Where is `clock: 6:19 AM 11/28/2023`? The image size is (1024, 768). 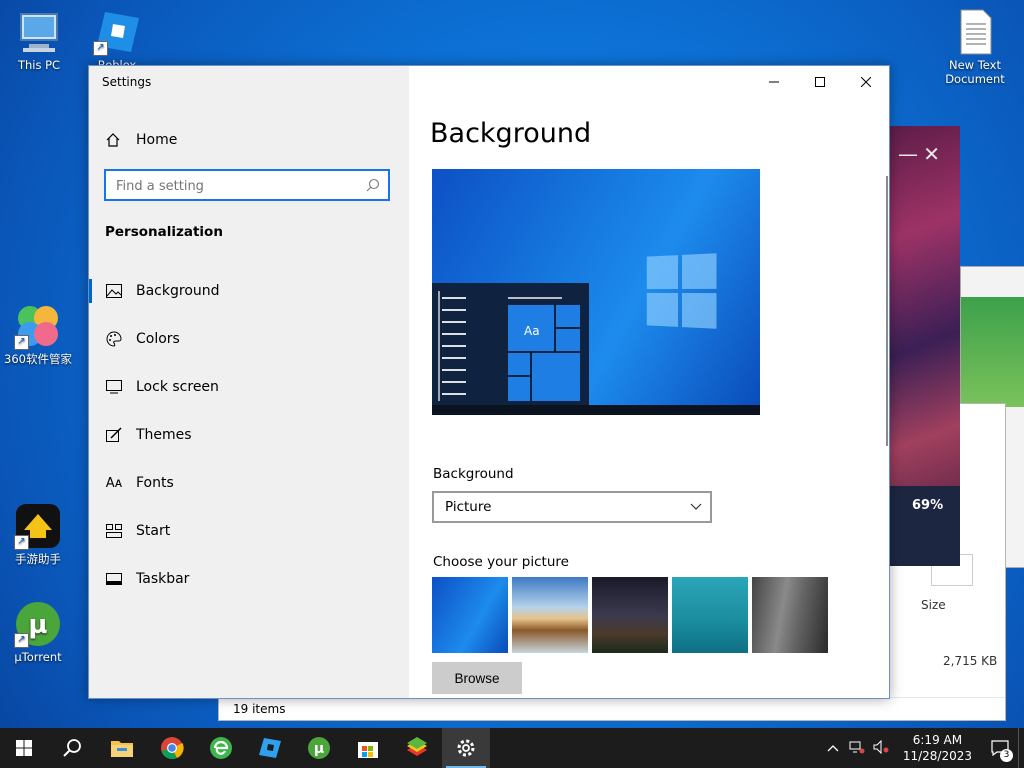
clock: 6:19 AM 11/28/2023 is located at coordinates (937, 748).